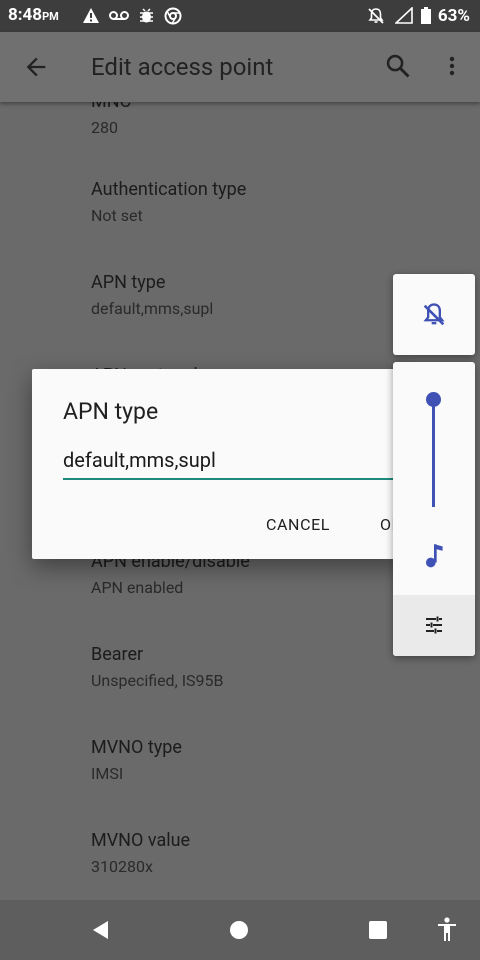  I want to click on status-time: 8:48PM, so click(33, 15).